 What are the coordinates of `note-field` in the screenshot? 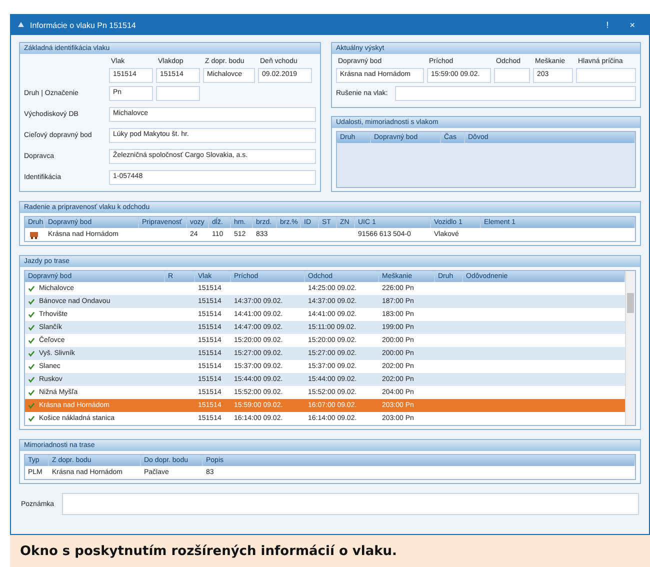 It's located at (350, 504).